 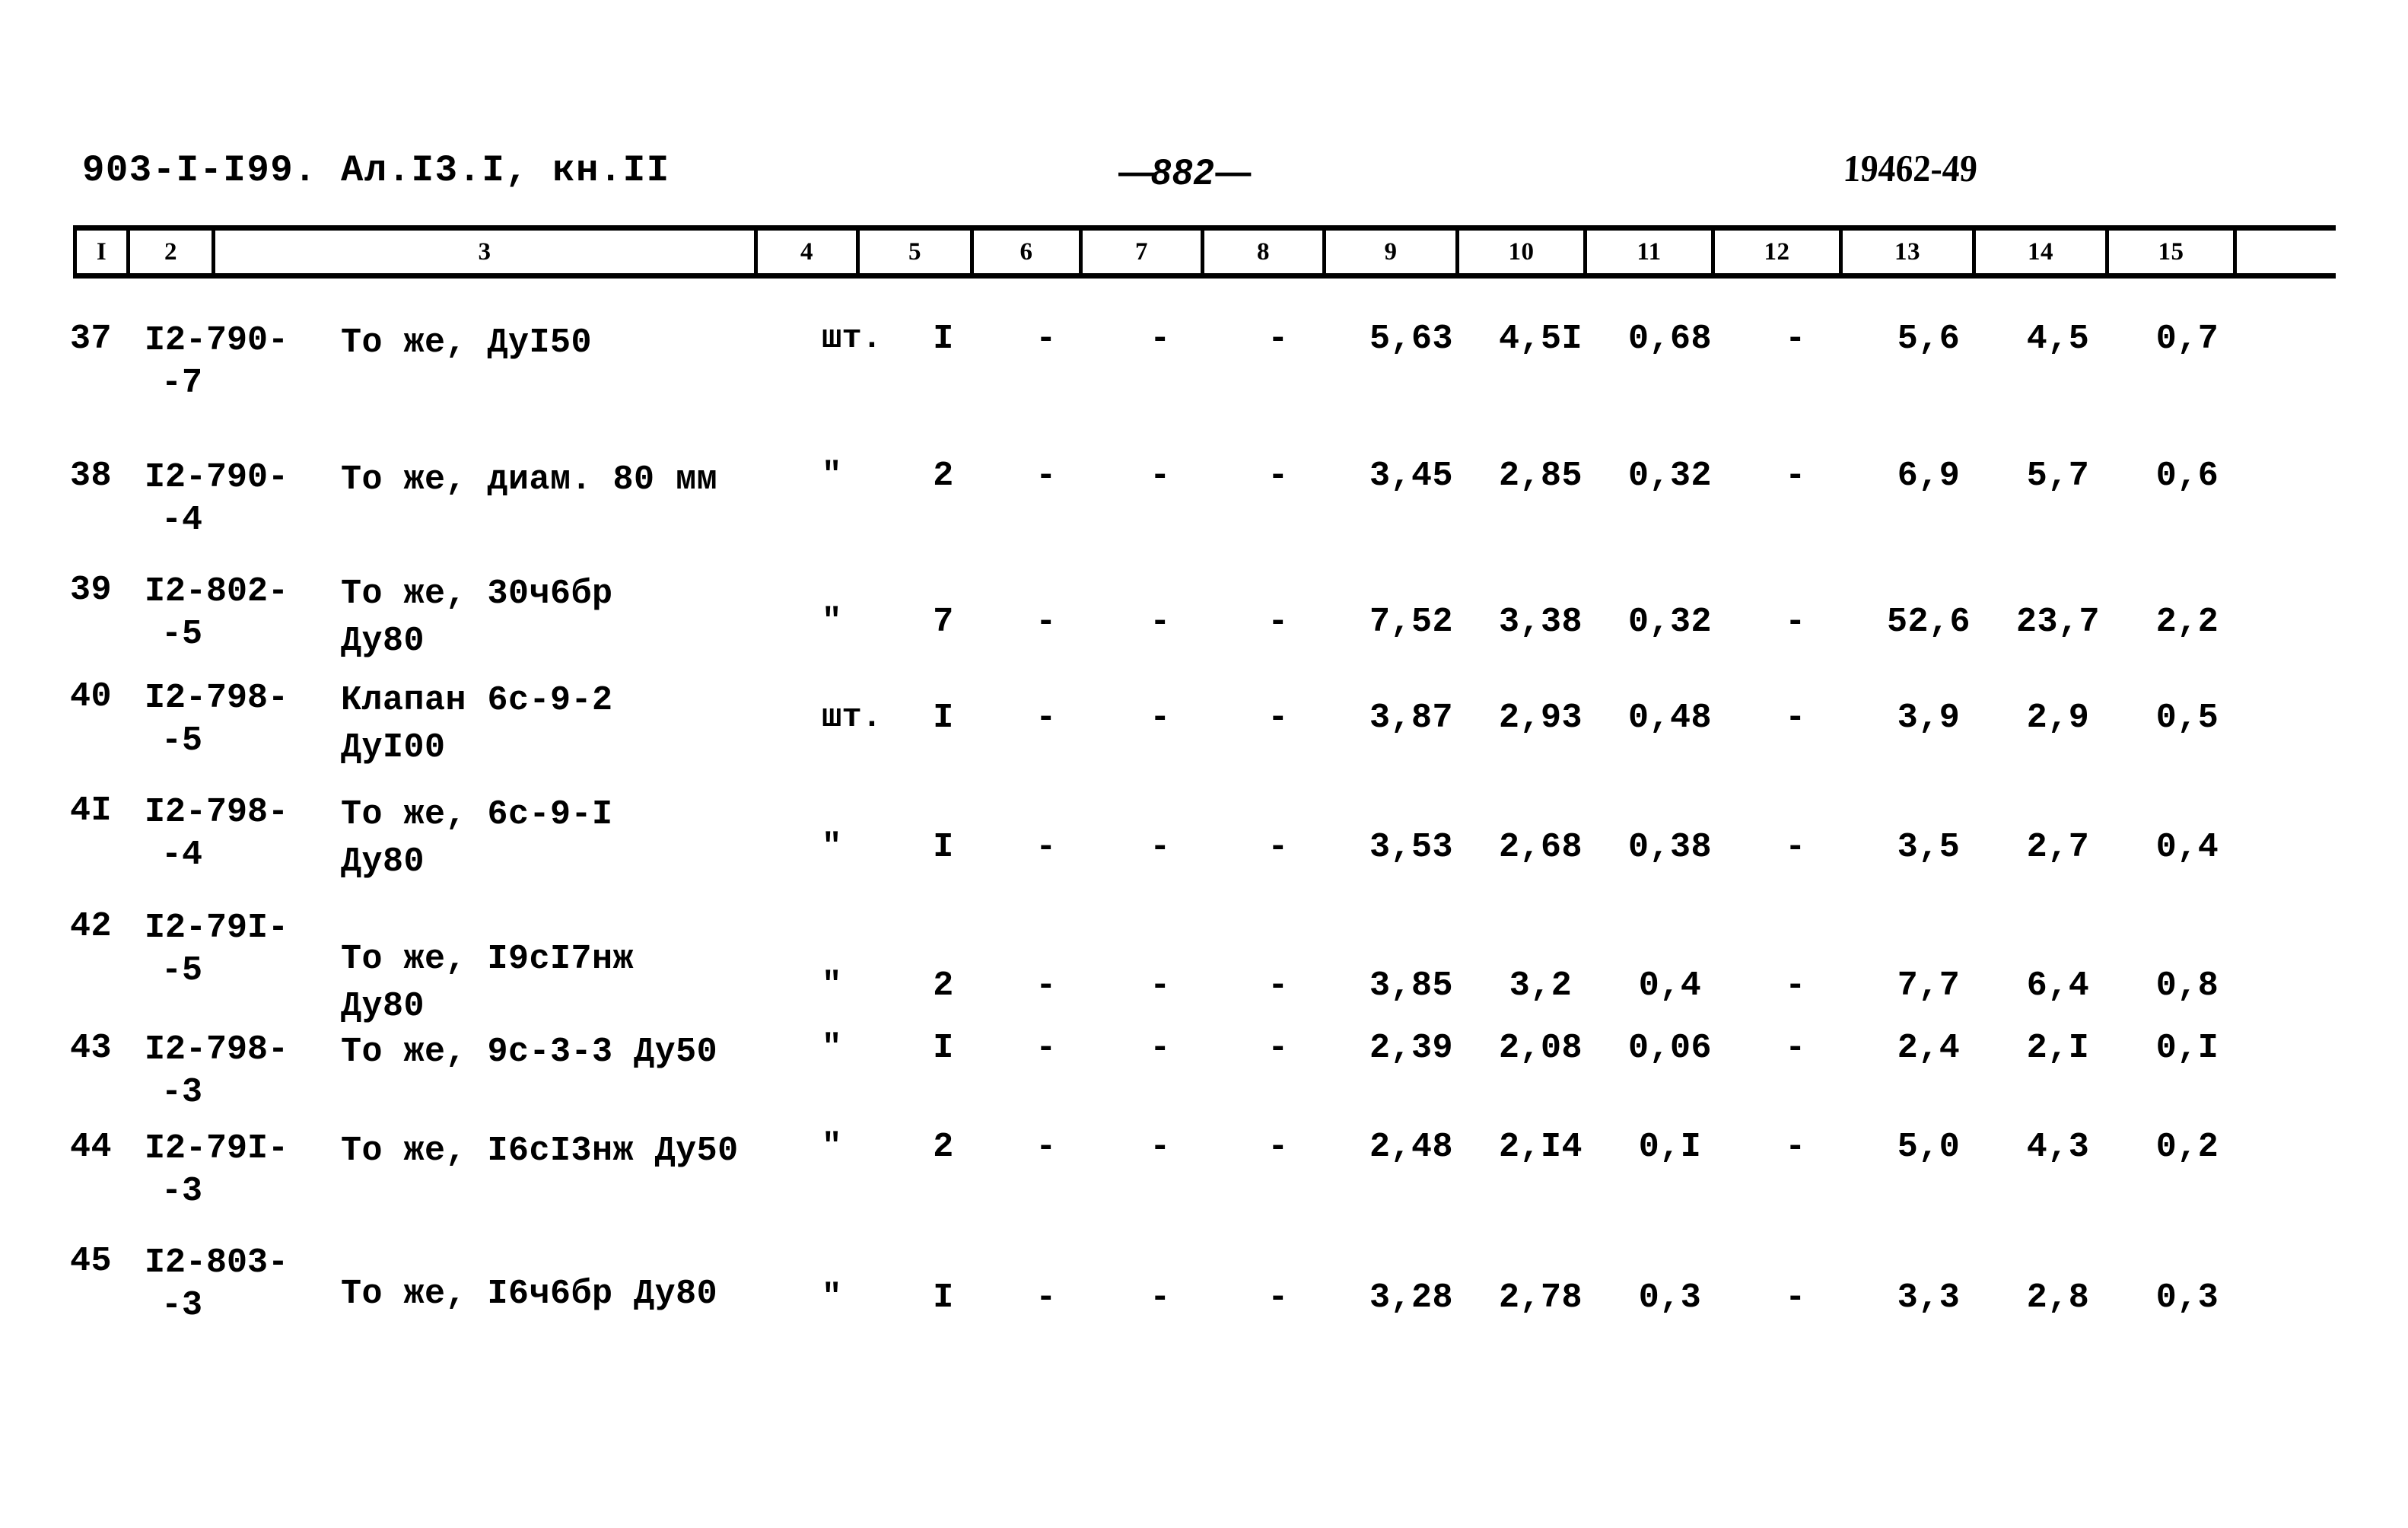 I want to click on catalogue-code-line-2: -7, so click(x=182, y=383).